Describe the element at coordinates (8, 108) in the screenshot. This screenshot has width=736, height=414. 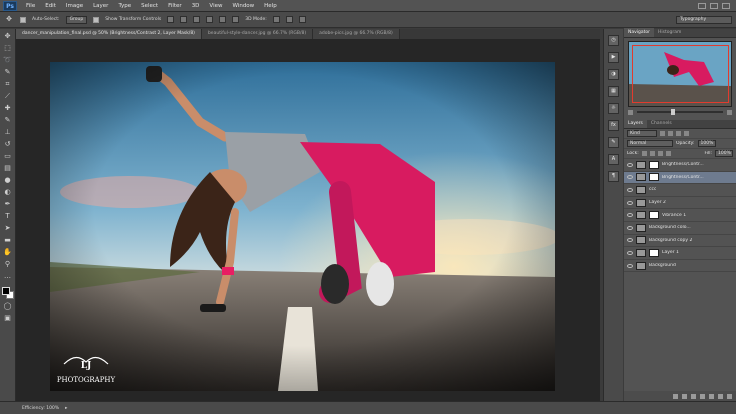
I see `healing-brush-icon: ✚` at that location.